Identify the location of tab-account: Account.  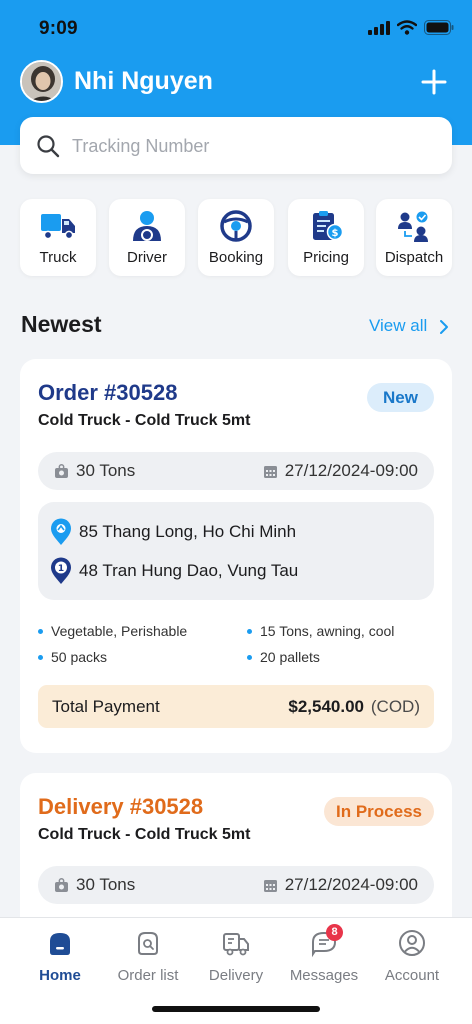
(412, 956).